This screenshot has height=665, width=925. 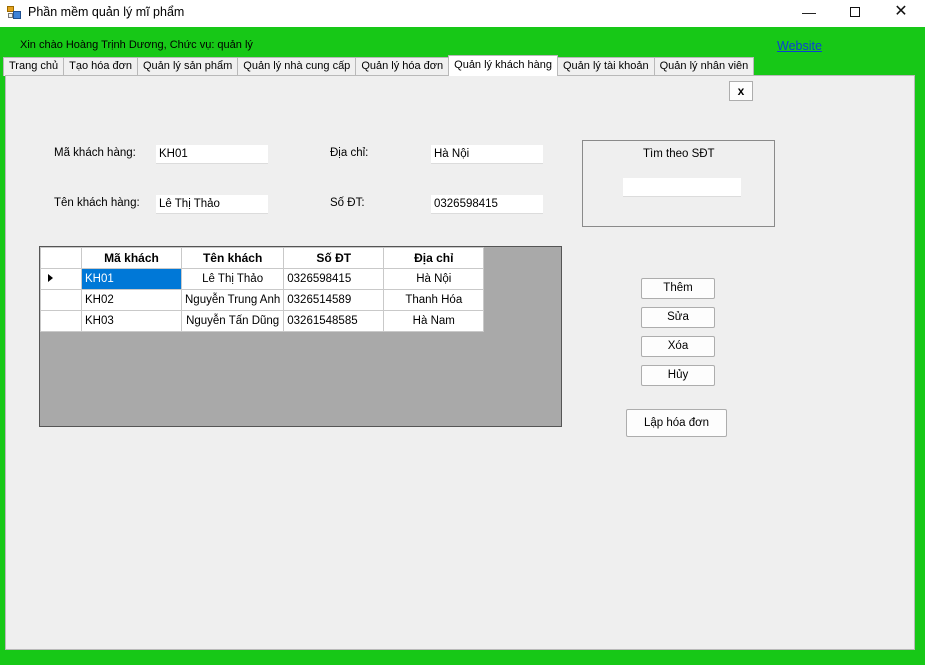 What do you see at coordinates (434, 321) in the screenshot?
I see `cell-address: Hà Nam` at bounding box center [434, 321].